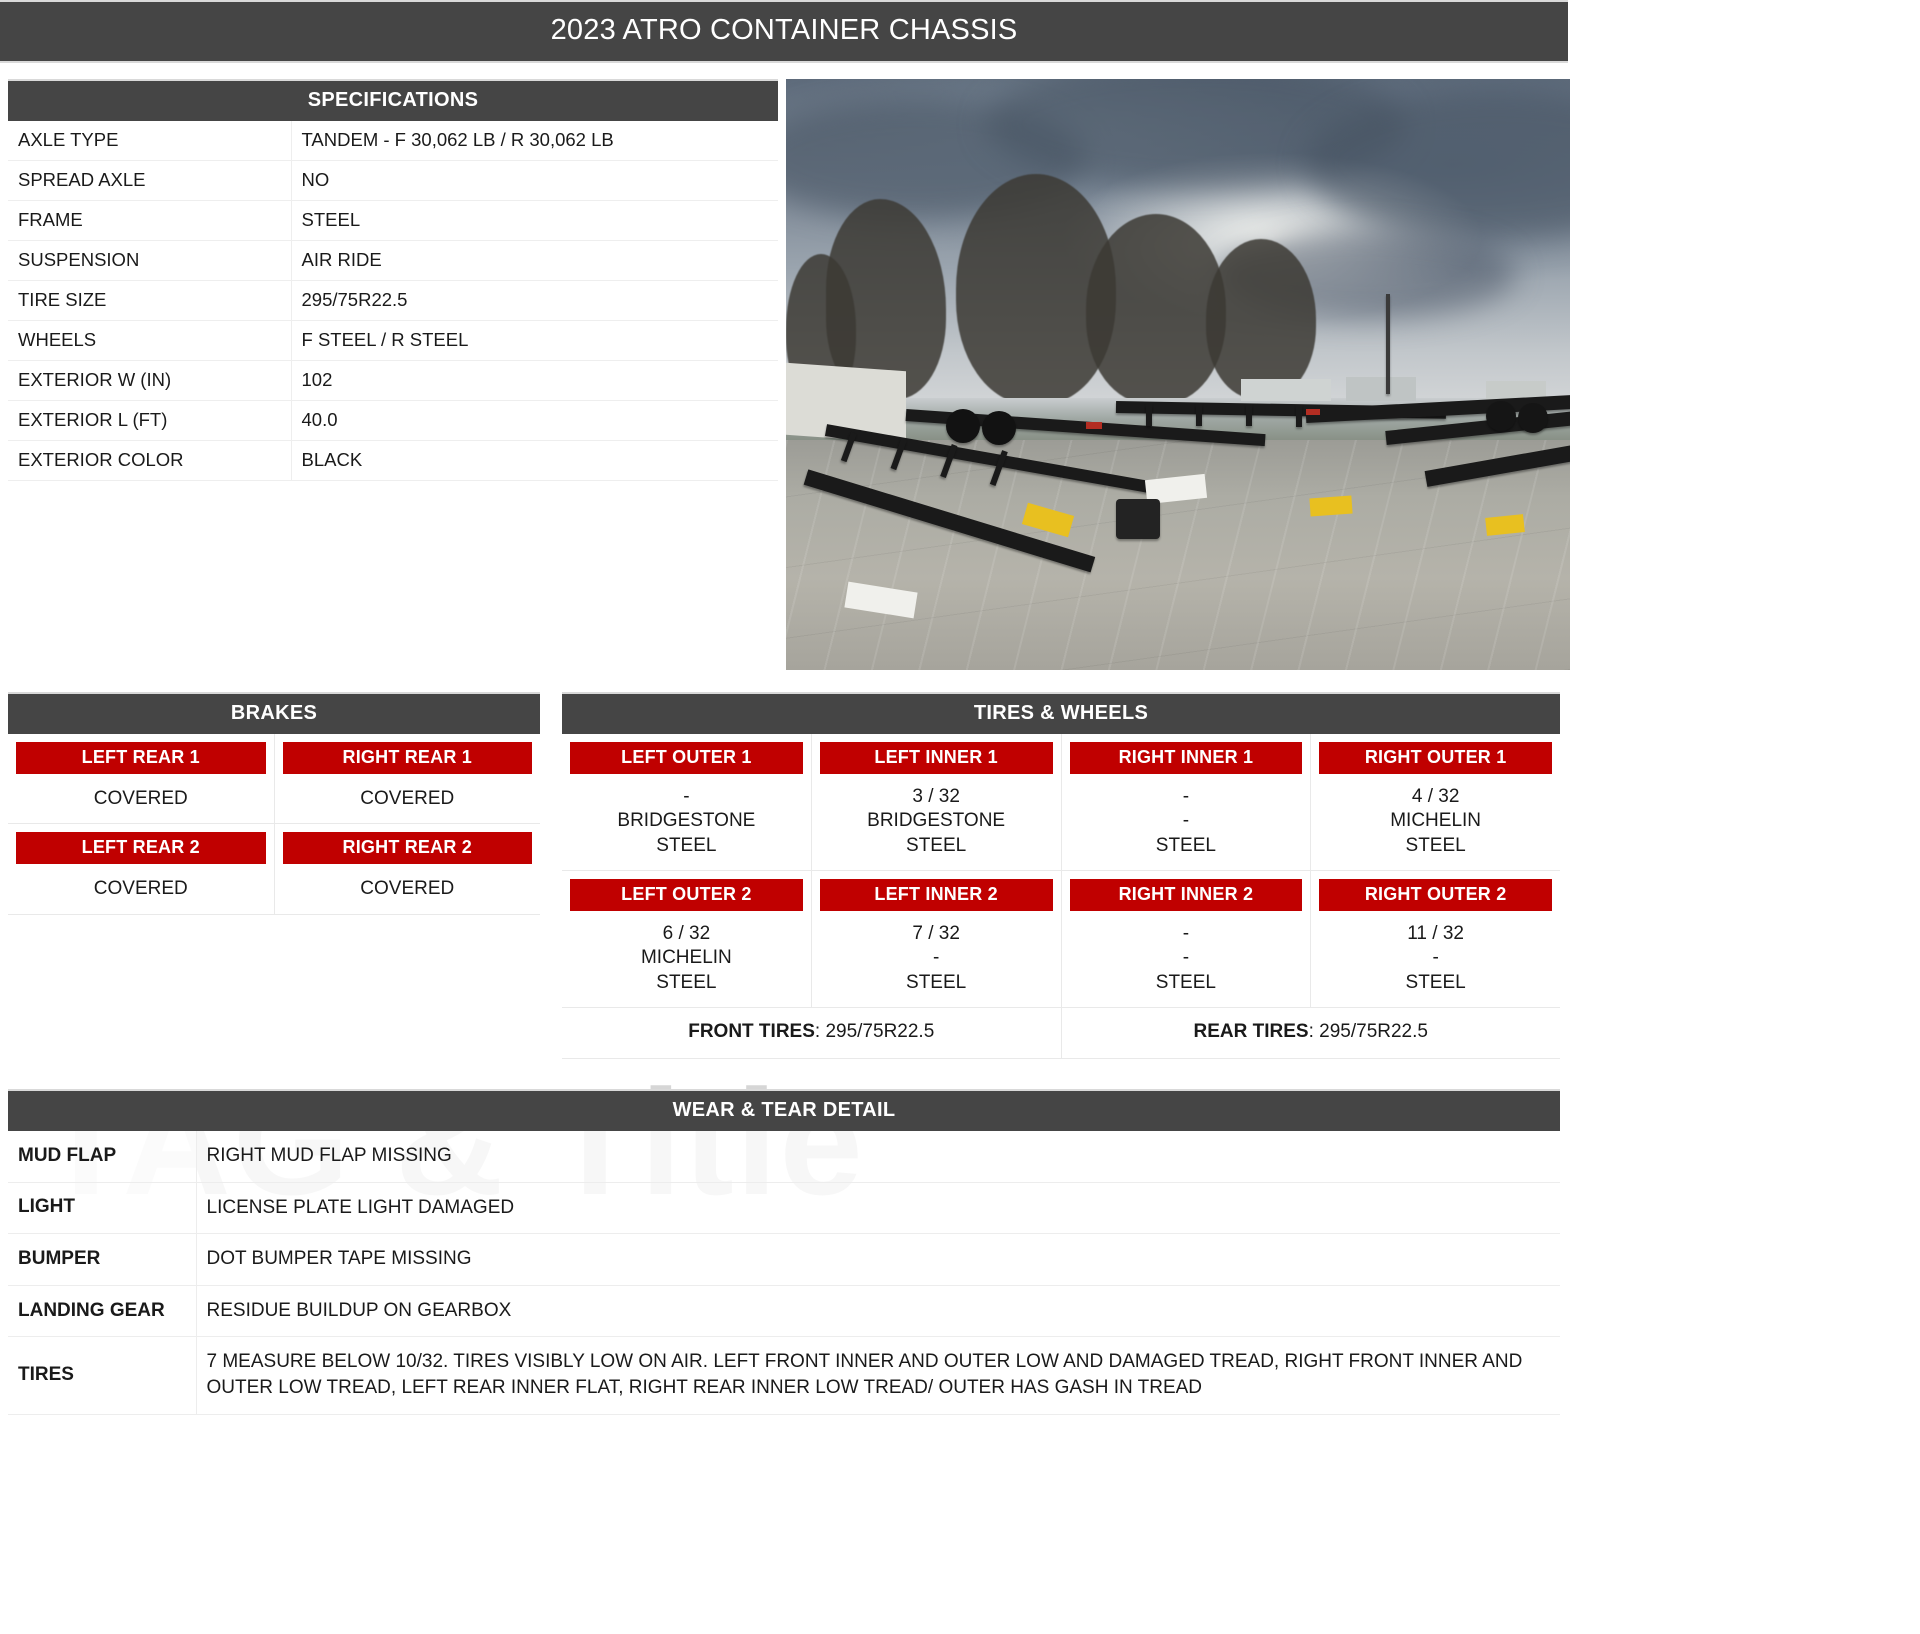  I want to click on spec-label: FRAME, so click(149, 220).